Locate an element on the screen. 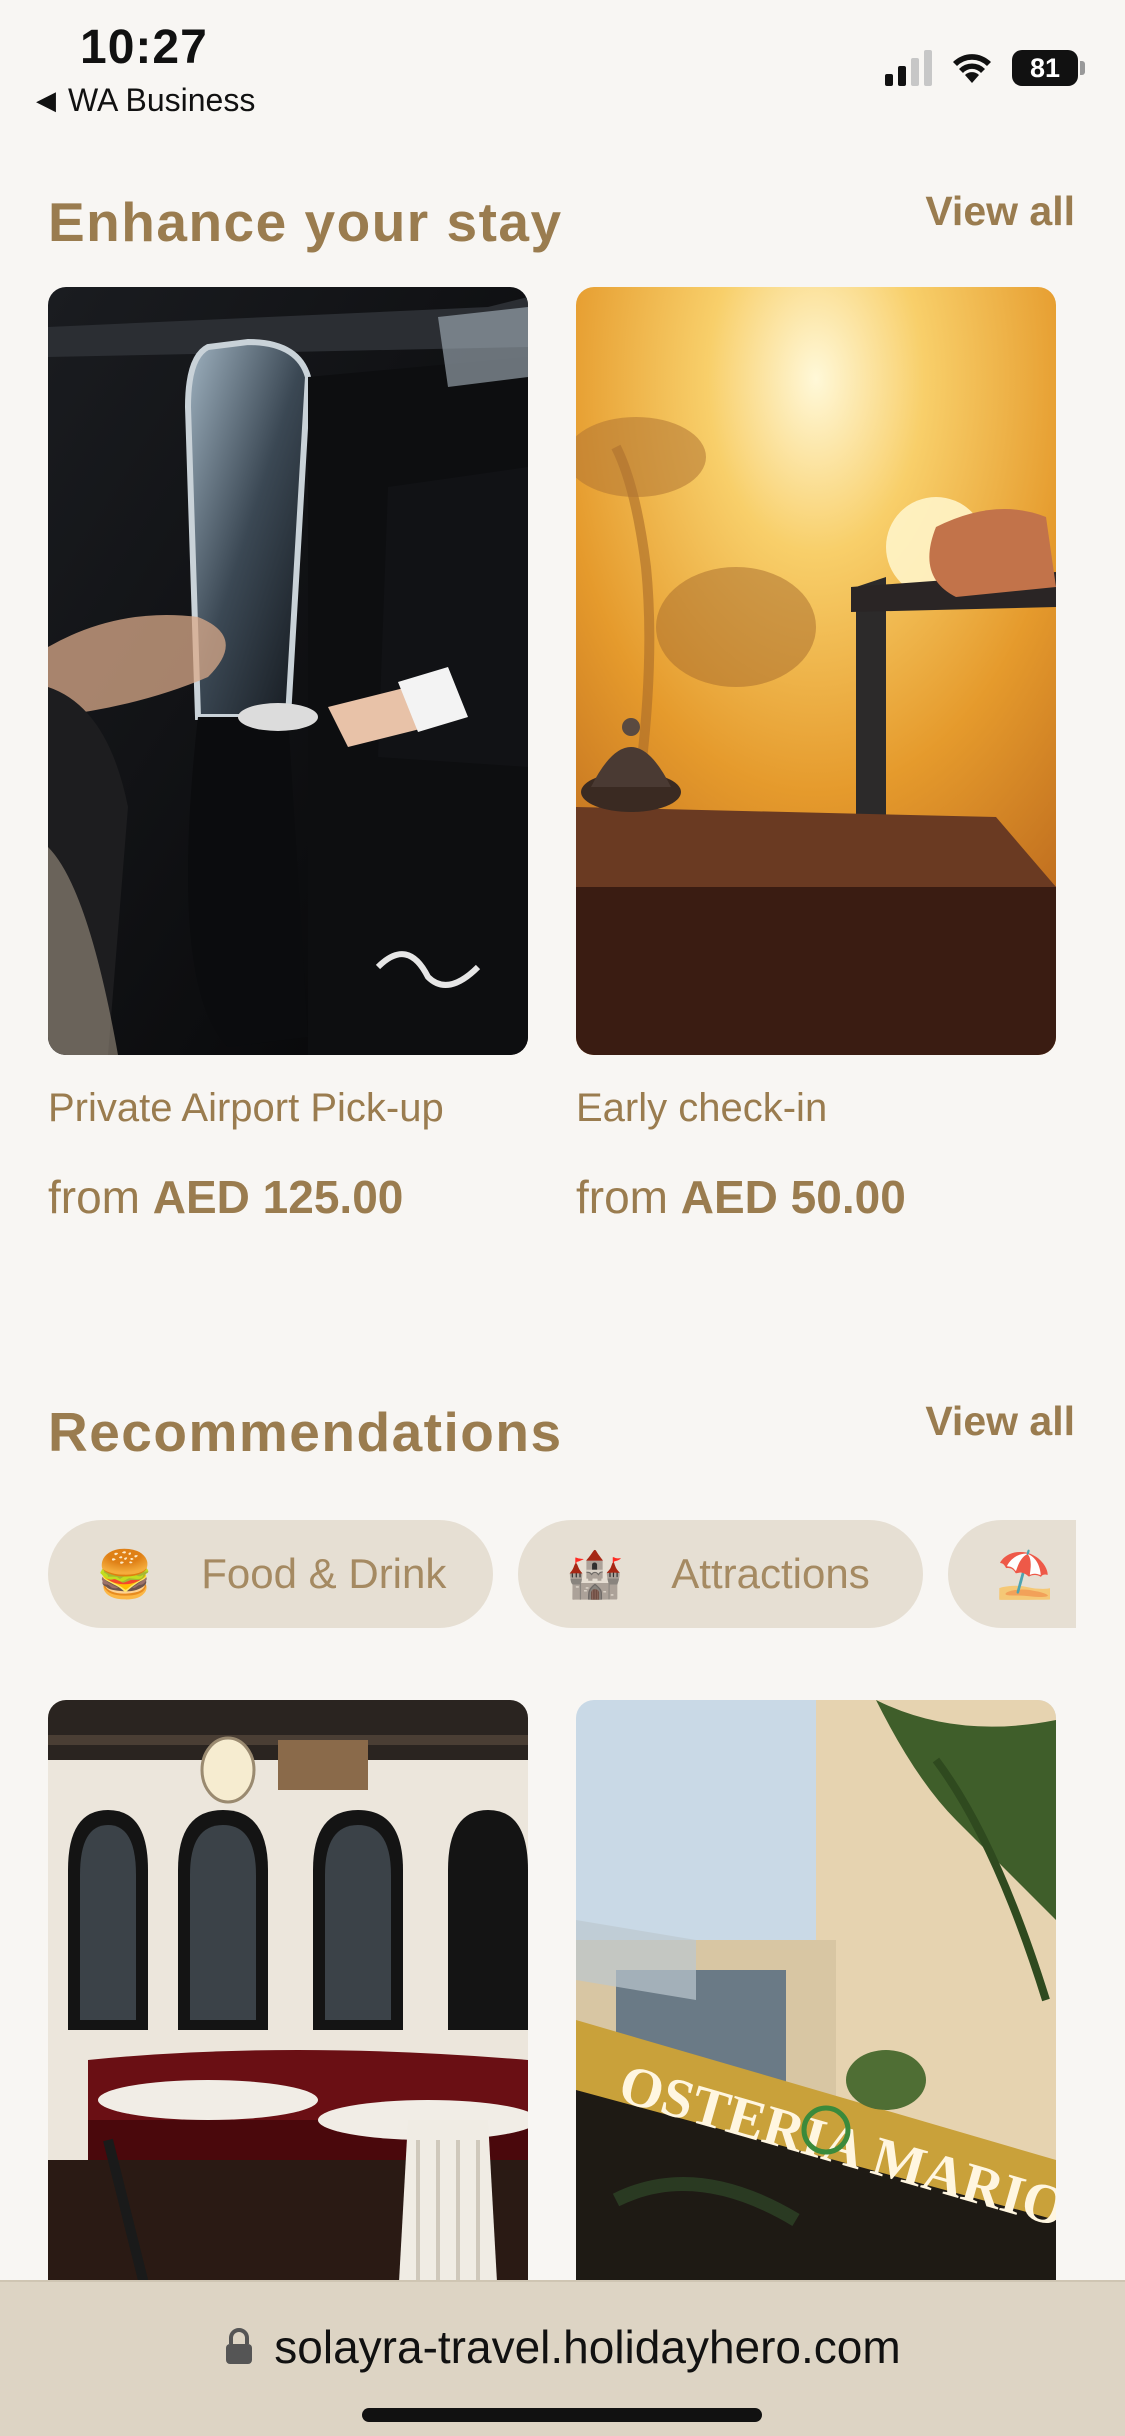 Image resolution: width=1125 pixels, height=2436 pixels. status-bar: 10:27 ◀ WA Business 81 is located at coordinates (562, 65).